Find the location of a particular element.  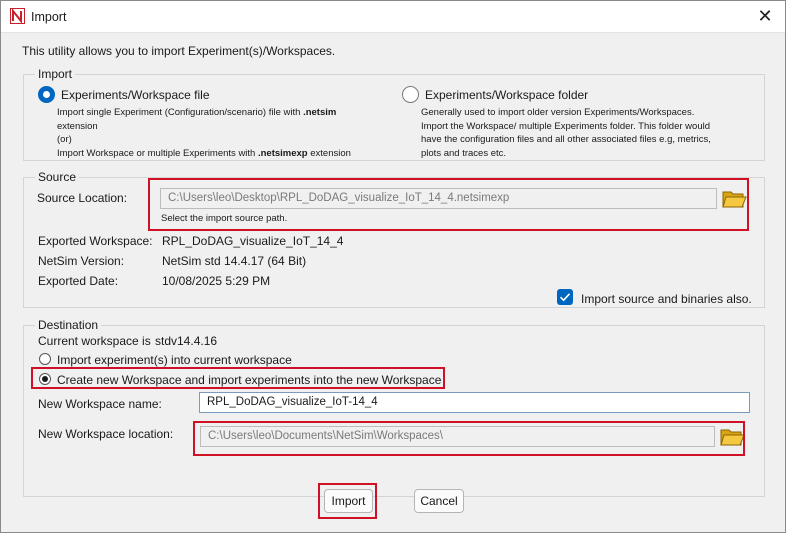

import-into-current-radio is located at coordinates (45, 359).